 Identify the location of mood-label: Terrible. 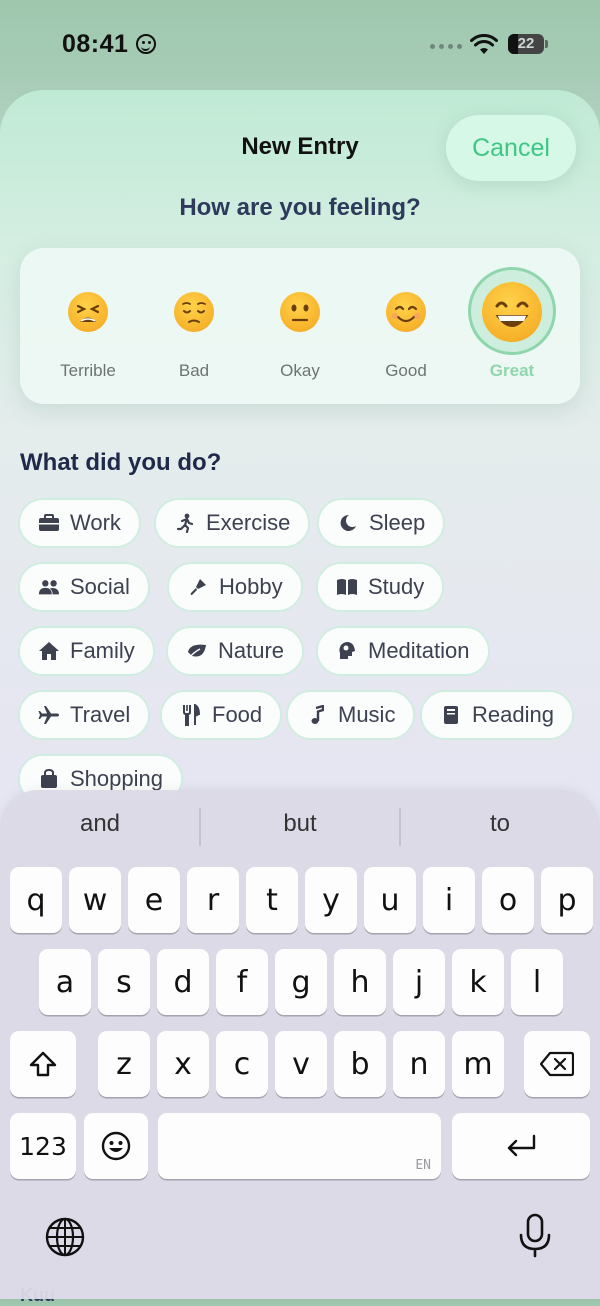
(88, 370).